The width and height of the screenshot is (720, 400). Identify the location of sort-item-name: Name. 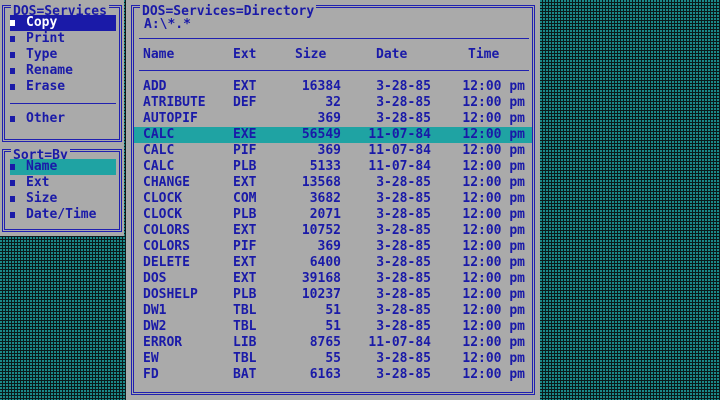
(63, 167).